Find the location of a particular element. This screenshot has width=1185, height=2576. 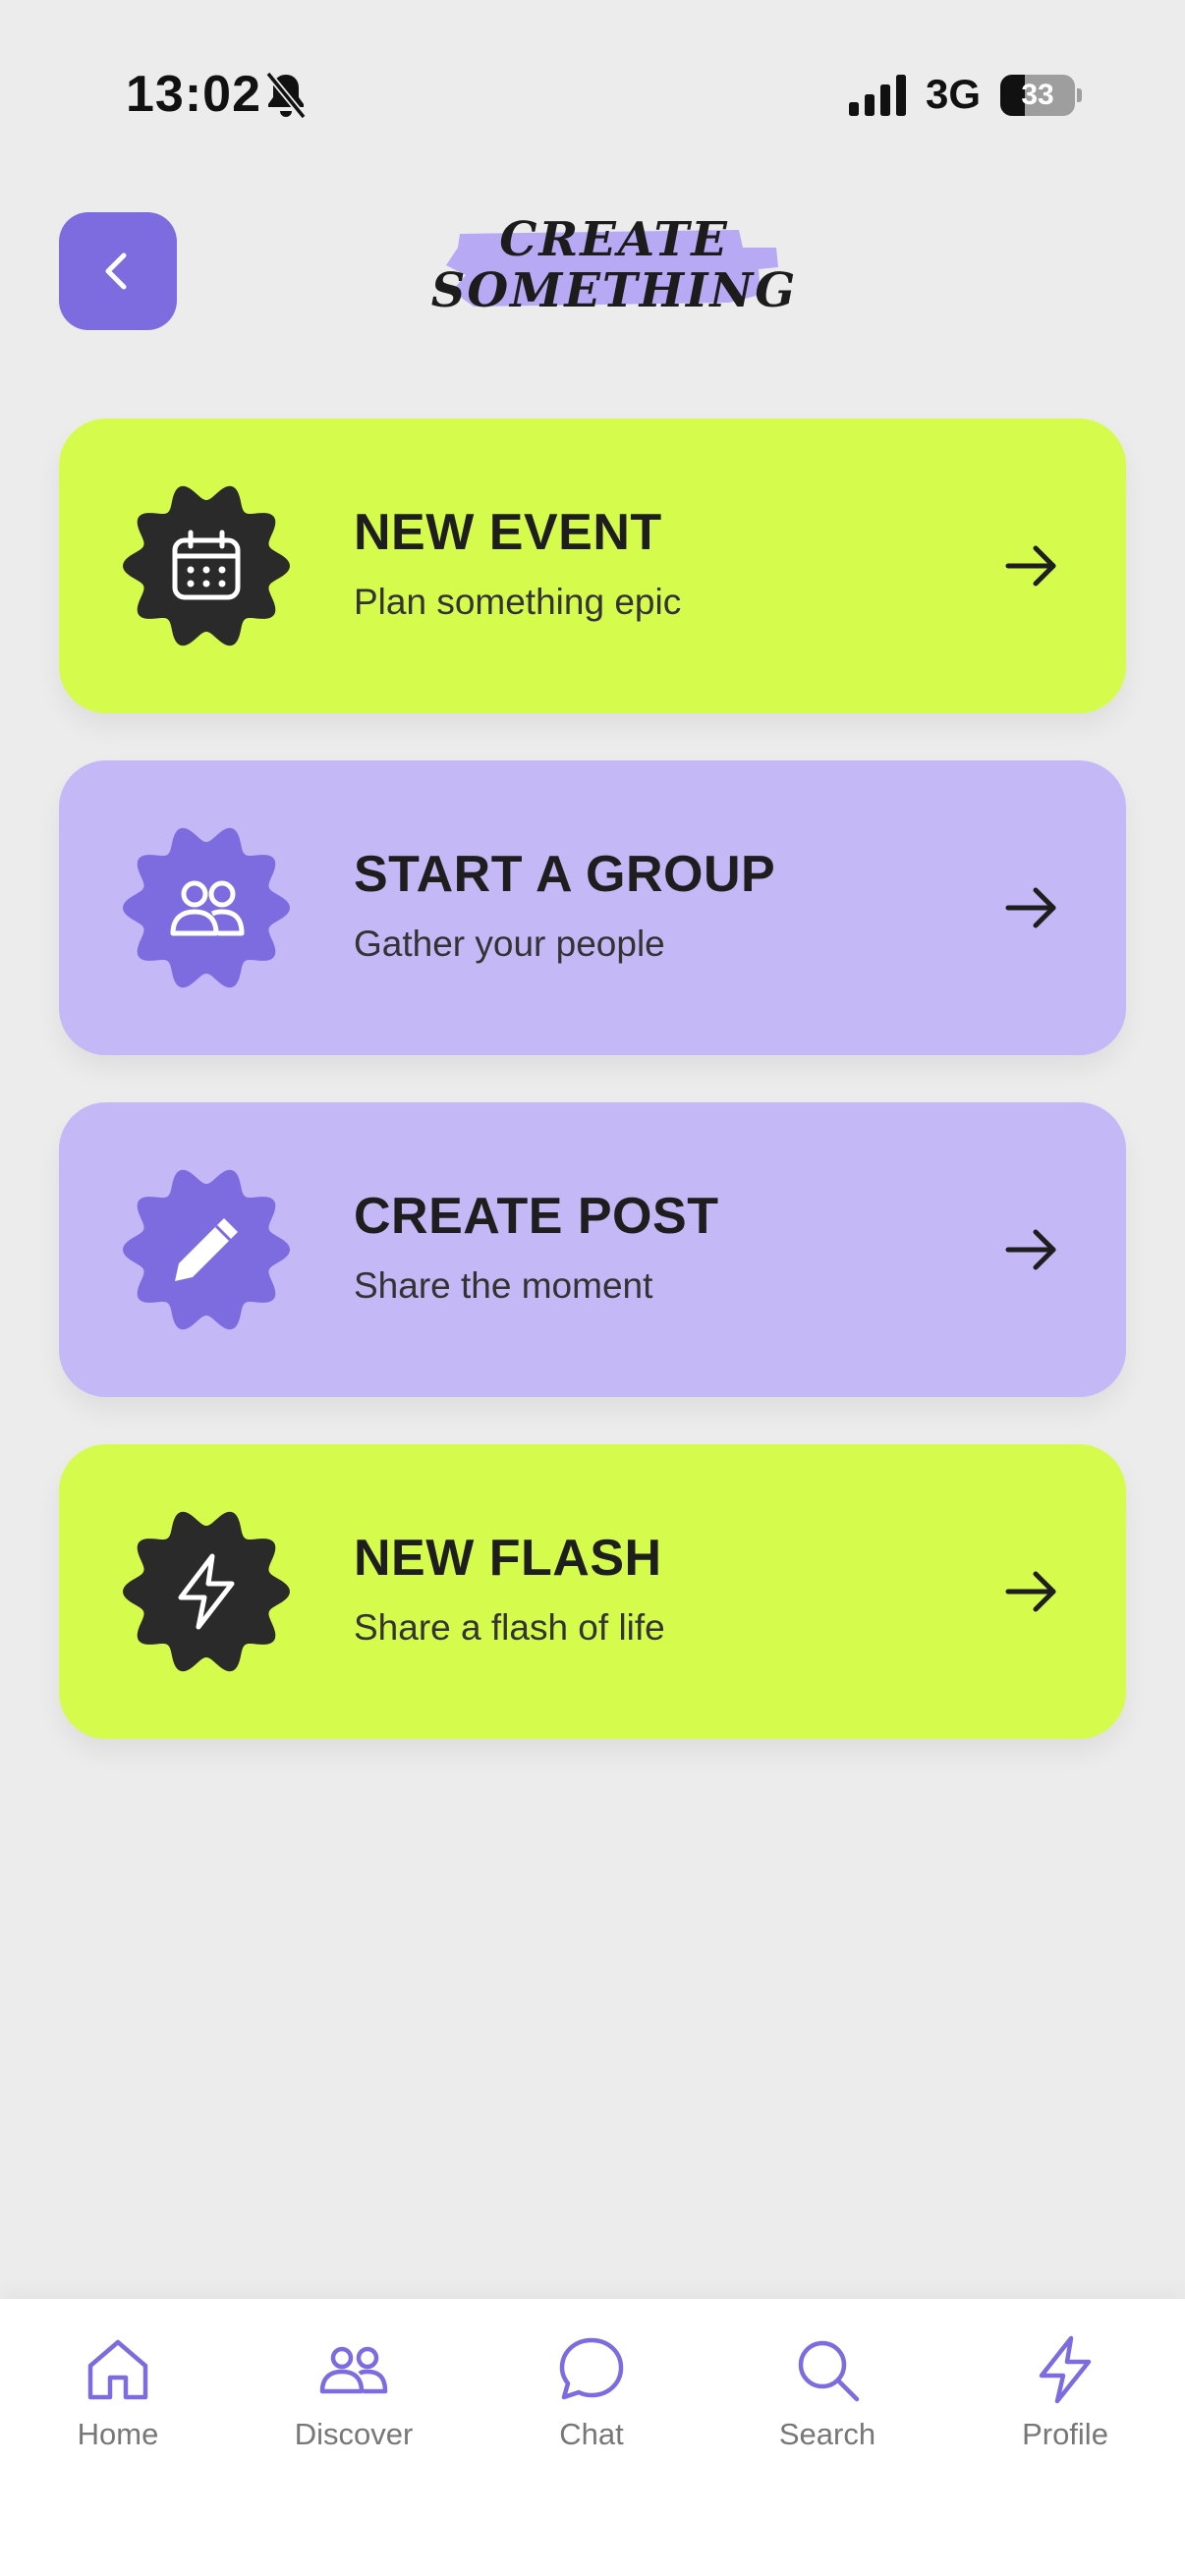

post-badge is located at coordinates (207, 1249).